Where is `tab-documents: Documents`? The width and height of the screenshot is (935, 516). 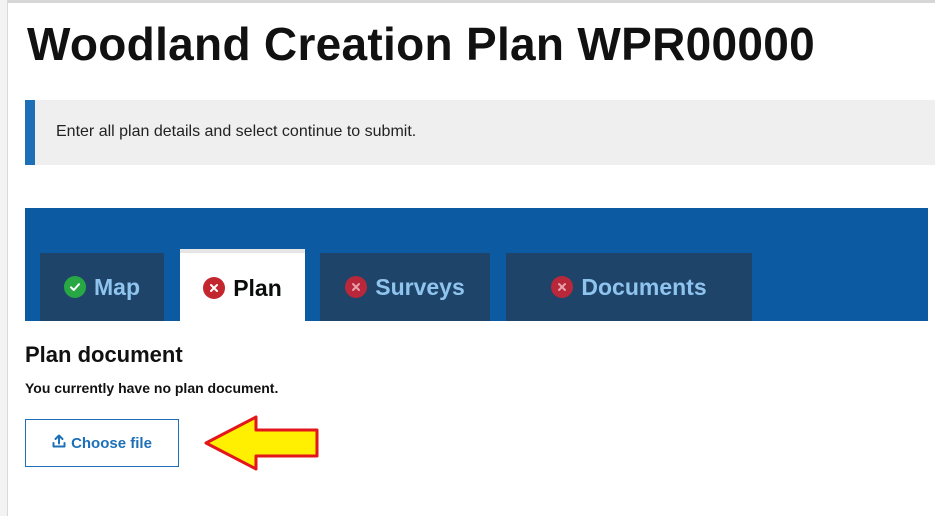
tab-documents: Documents is located at coordinates (629, 287).